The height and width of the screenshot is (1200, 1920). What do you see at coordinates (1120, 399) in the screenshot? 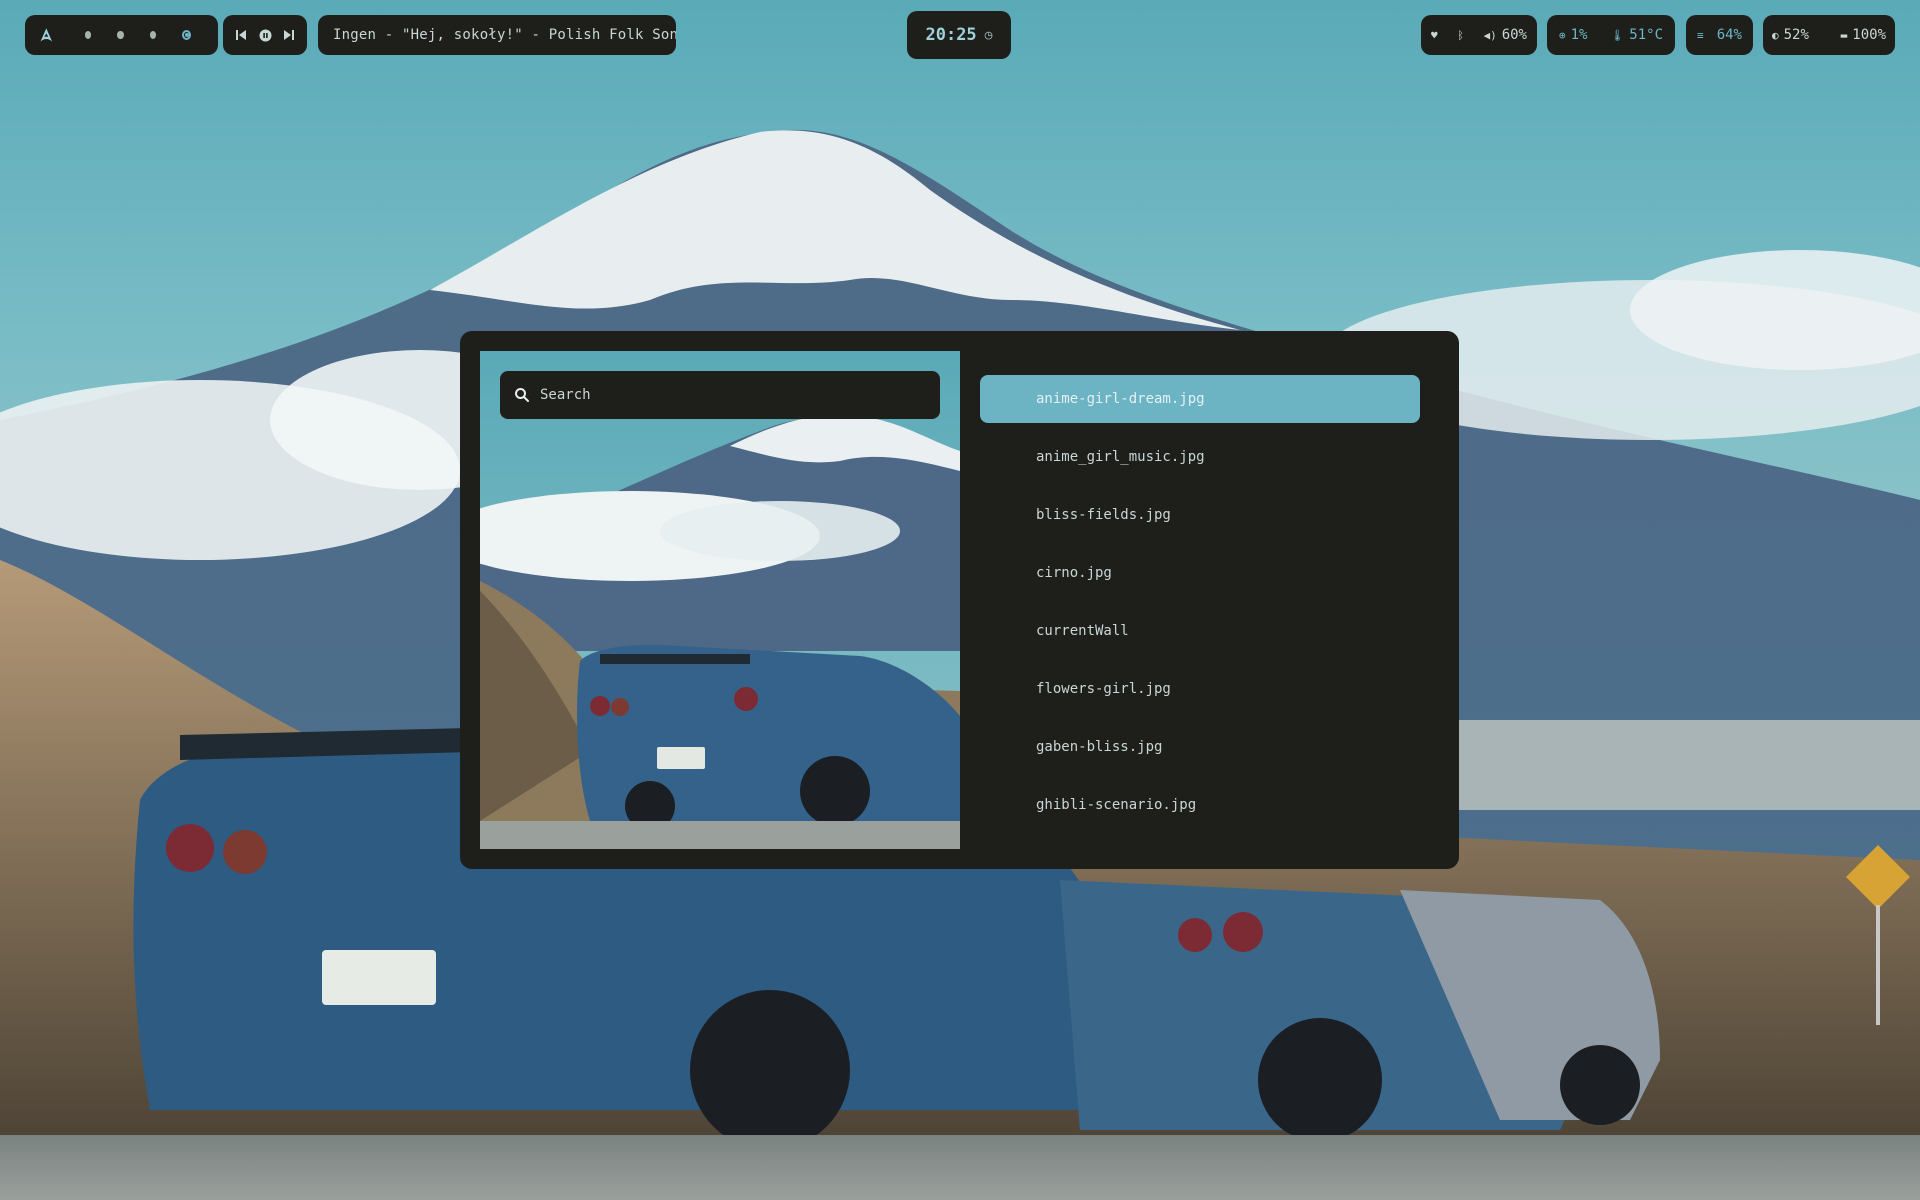
I see `file-name: anime-girl-dream.jpg` at bounding box center [1120, 399].